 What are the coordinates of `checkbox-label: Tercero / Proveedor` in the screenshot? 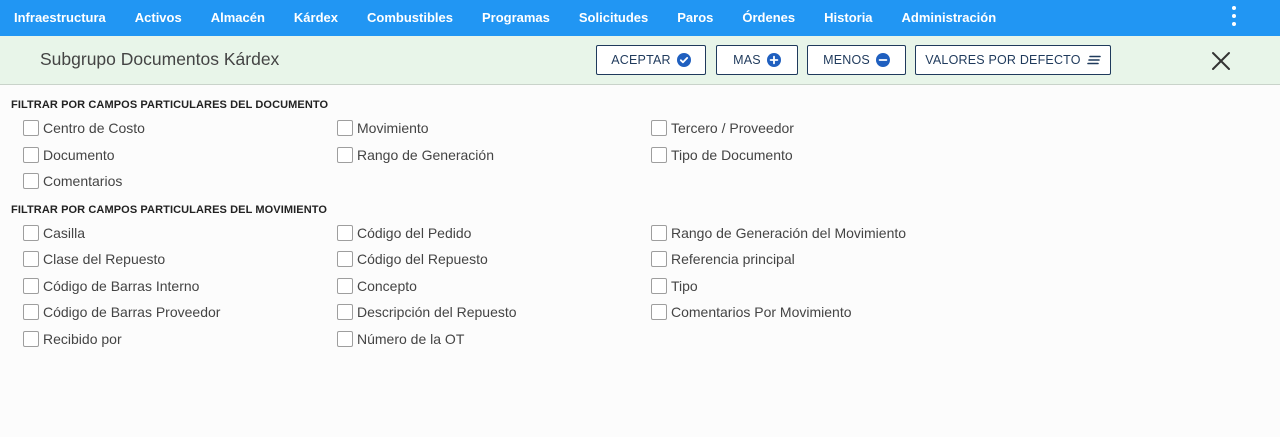 It's located at (732, 128).